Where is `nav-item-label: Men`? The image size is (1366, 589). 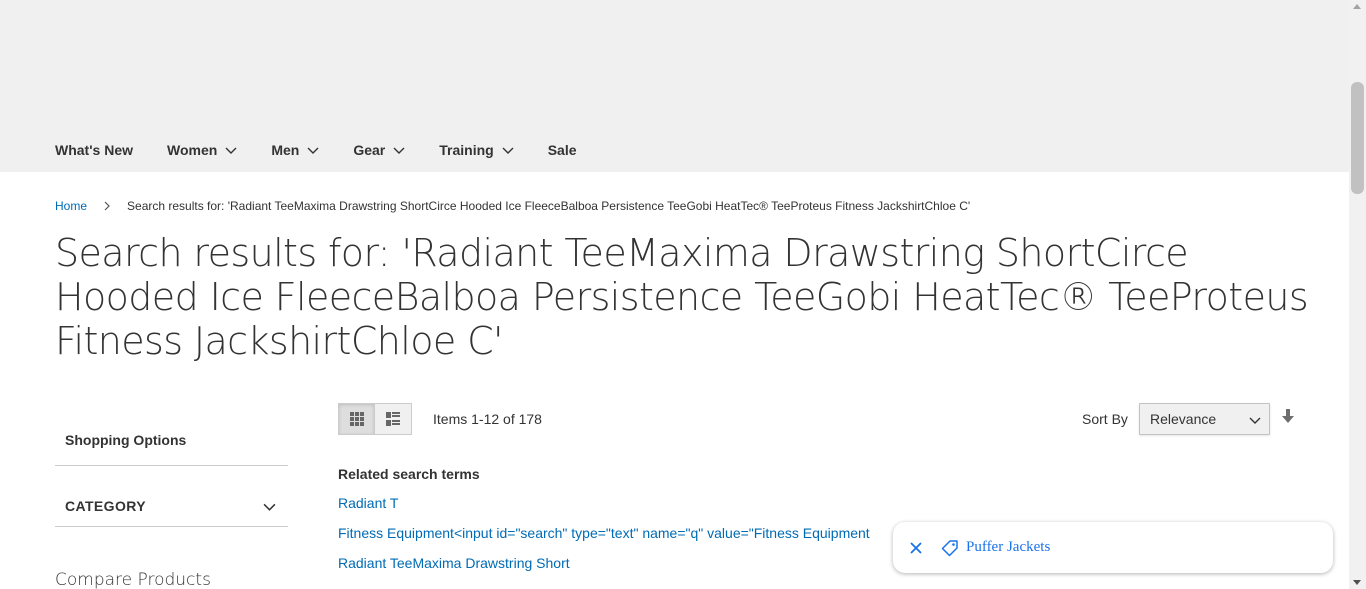
nav-item-label: Men is located at coordinates (285, 150).